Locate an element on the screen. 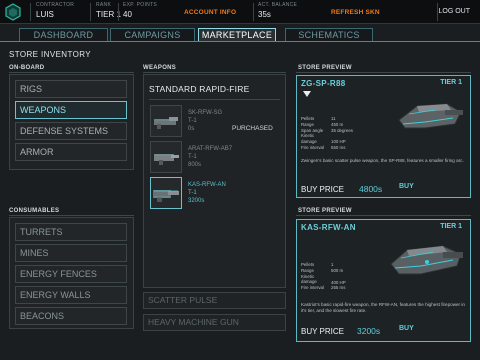 The height and width of the screenshot is (360, 480). tab-schematics: SCHEMATICS is located at coordinates (329, 35).